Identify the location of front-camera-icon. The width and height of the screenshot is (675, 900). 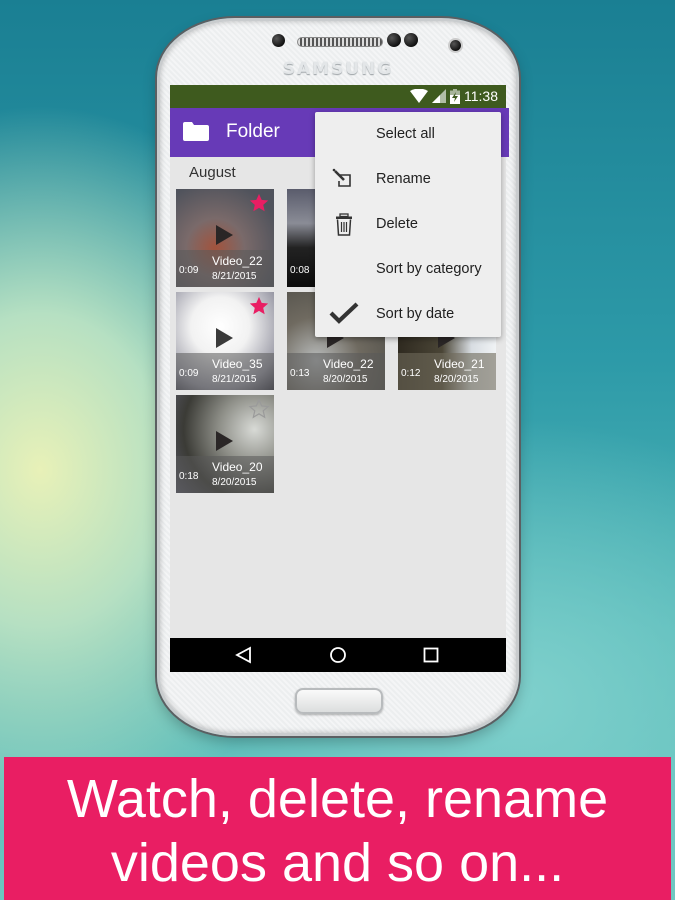
(455, 45).